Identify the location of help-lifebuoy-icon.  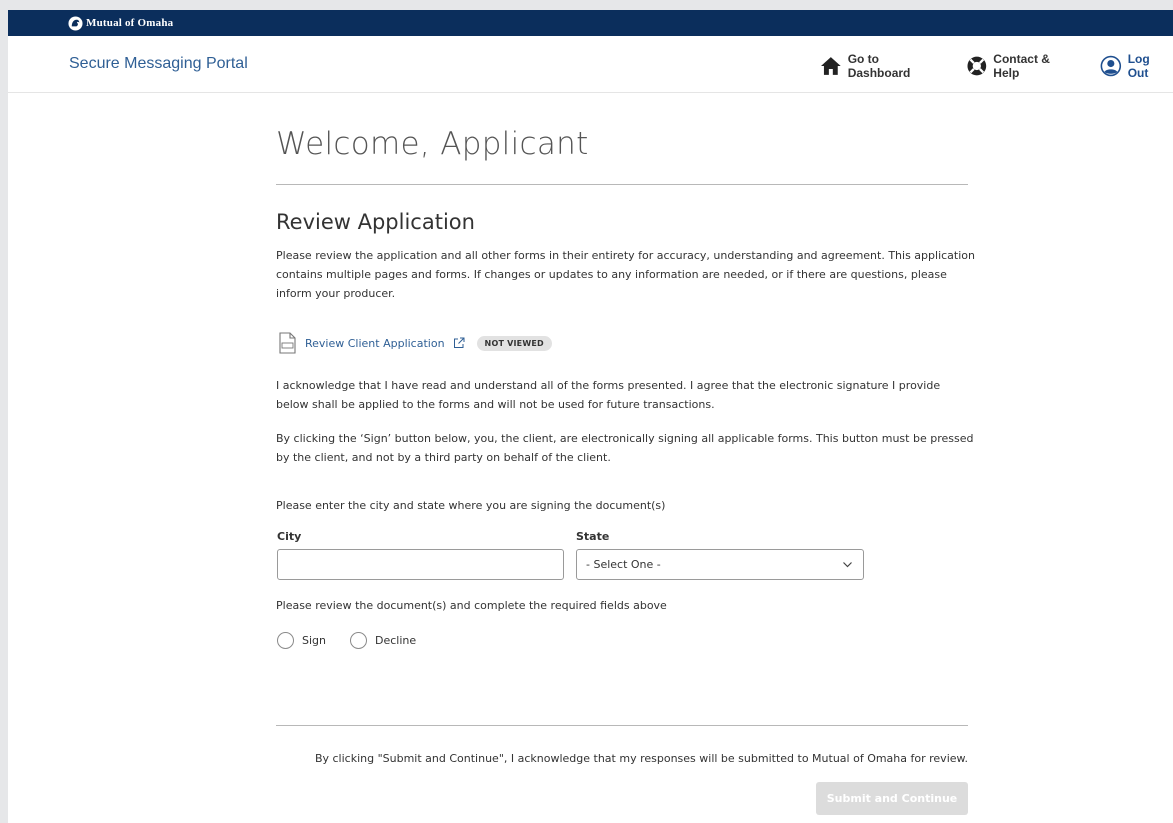
(976, 66).